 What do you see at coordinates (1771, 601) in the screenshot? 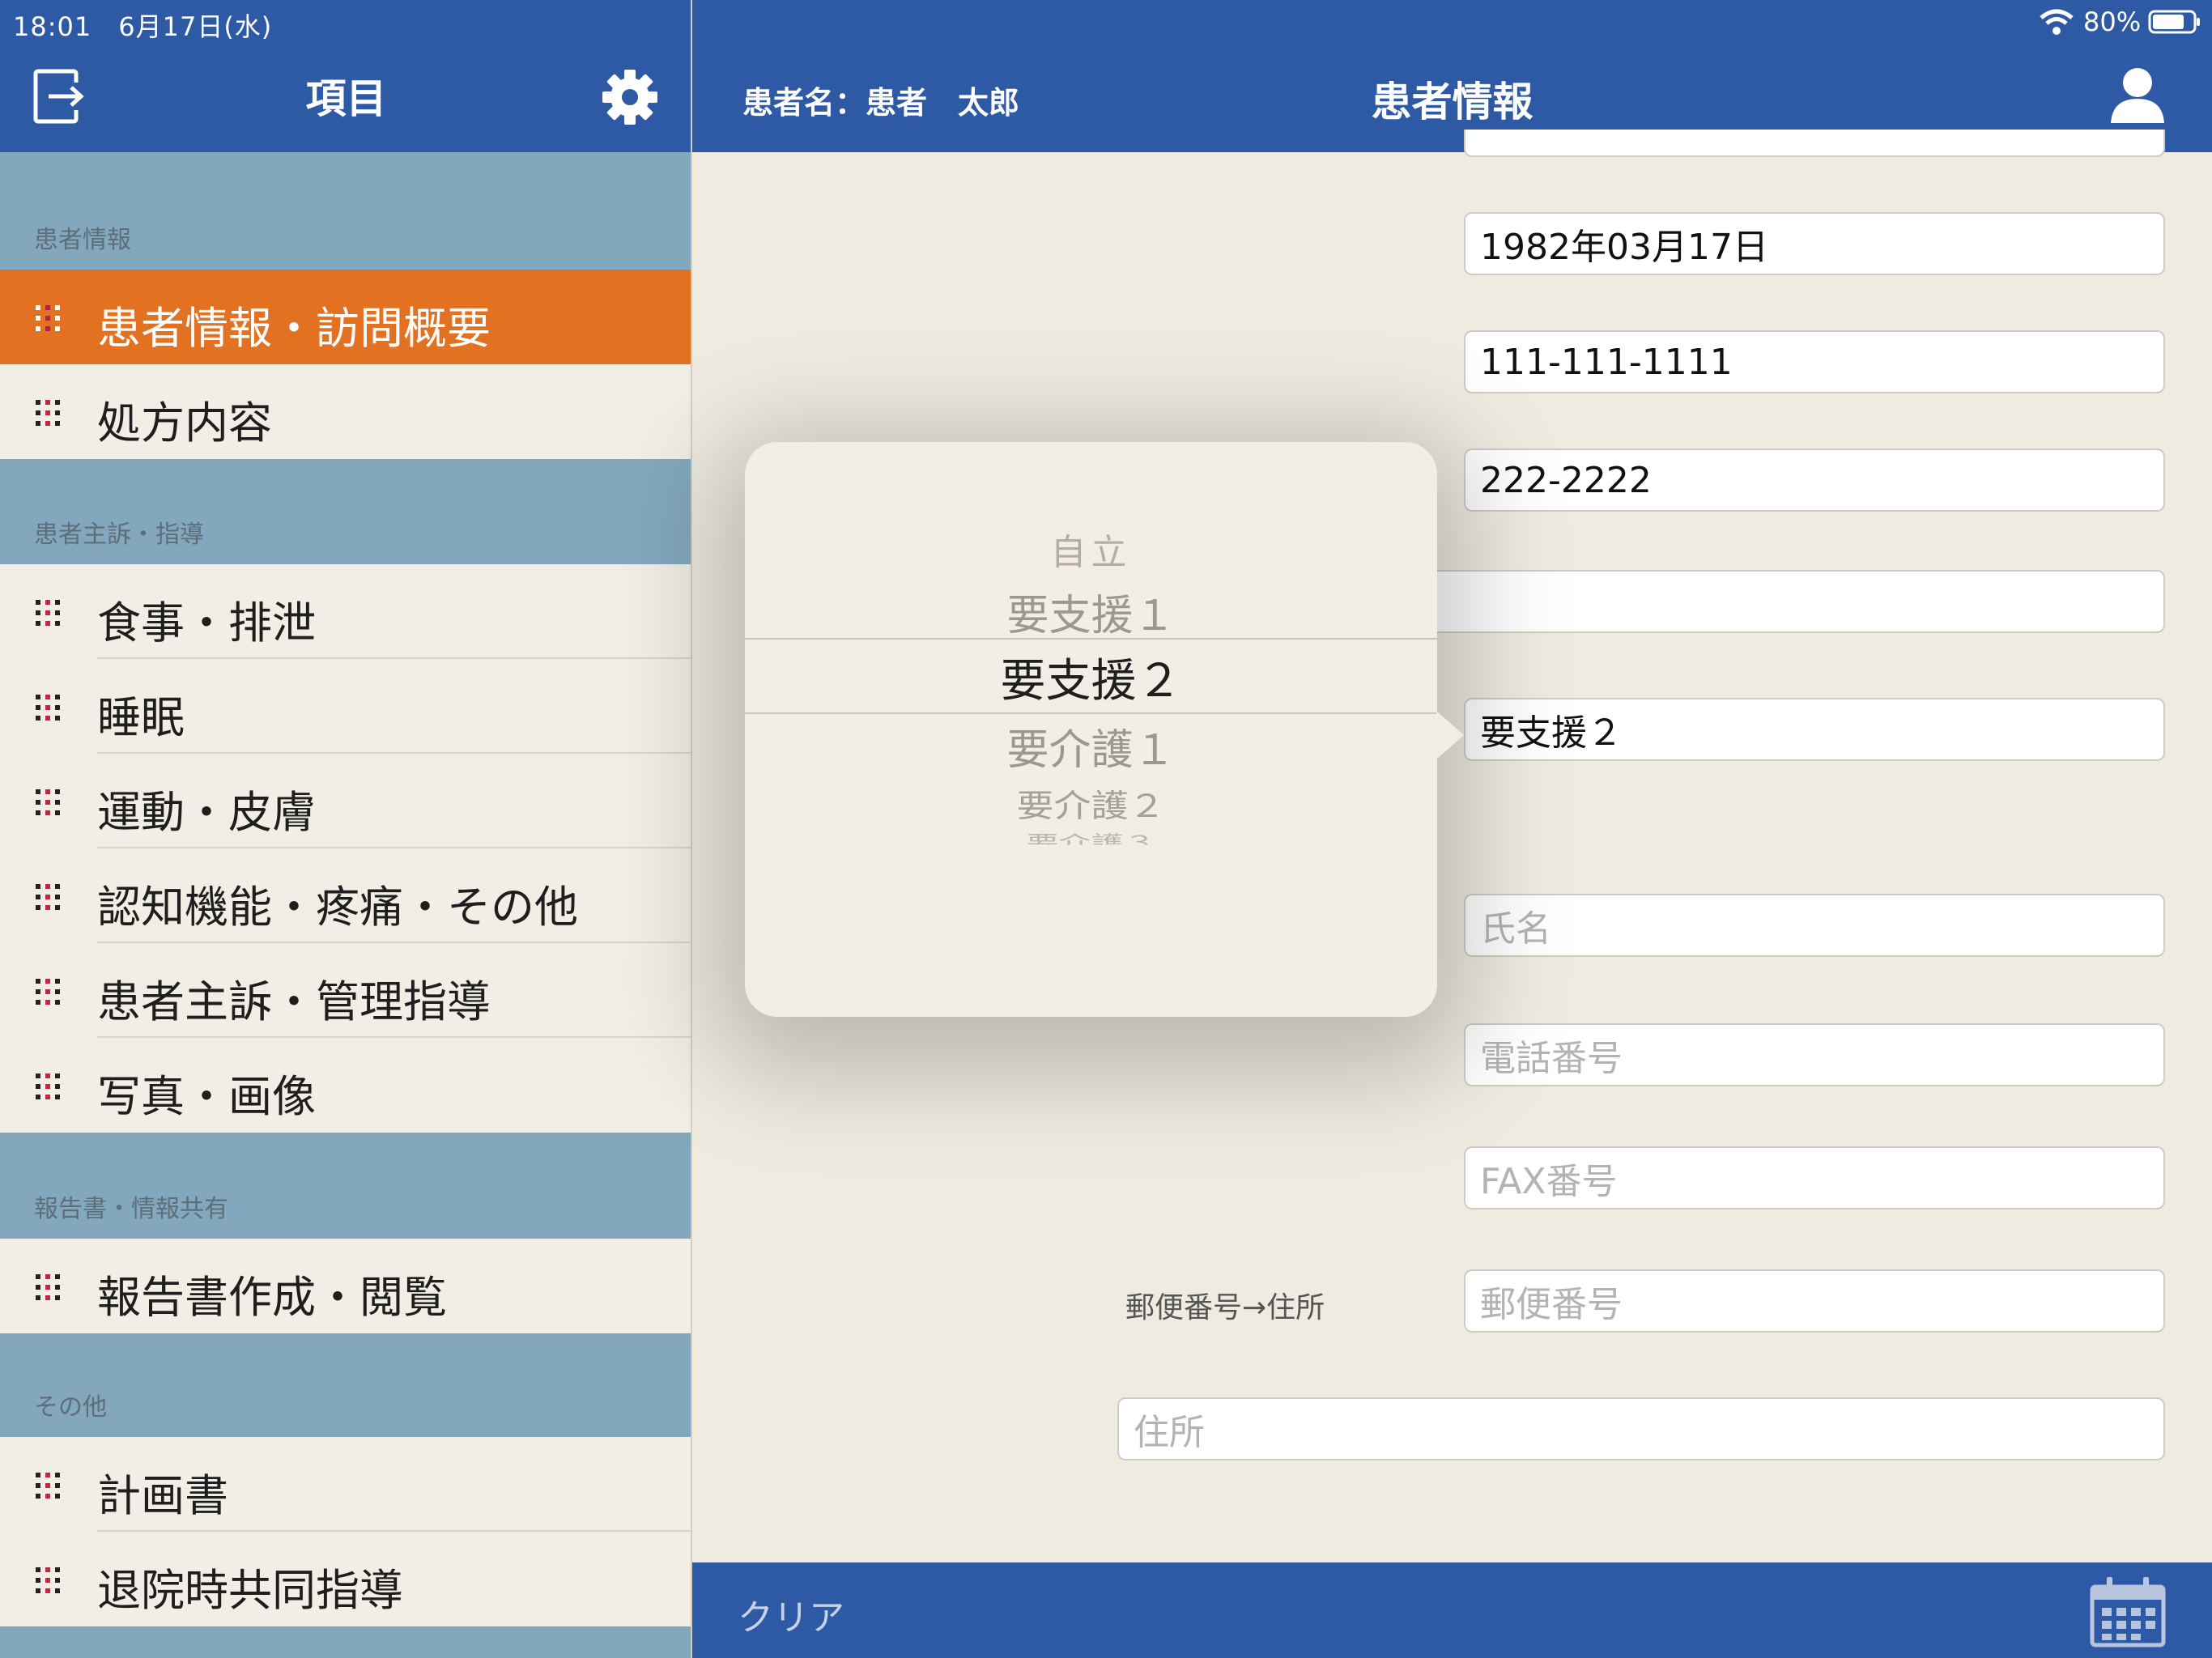
I see `address-field` at bounding box center [1771, 601].